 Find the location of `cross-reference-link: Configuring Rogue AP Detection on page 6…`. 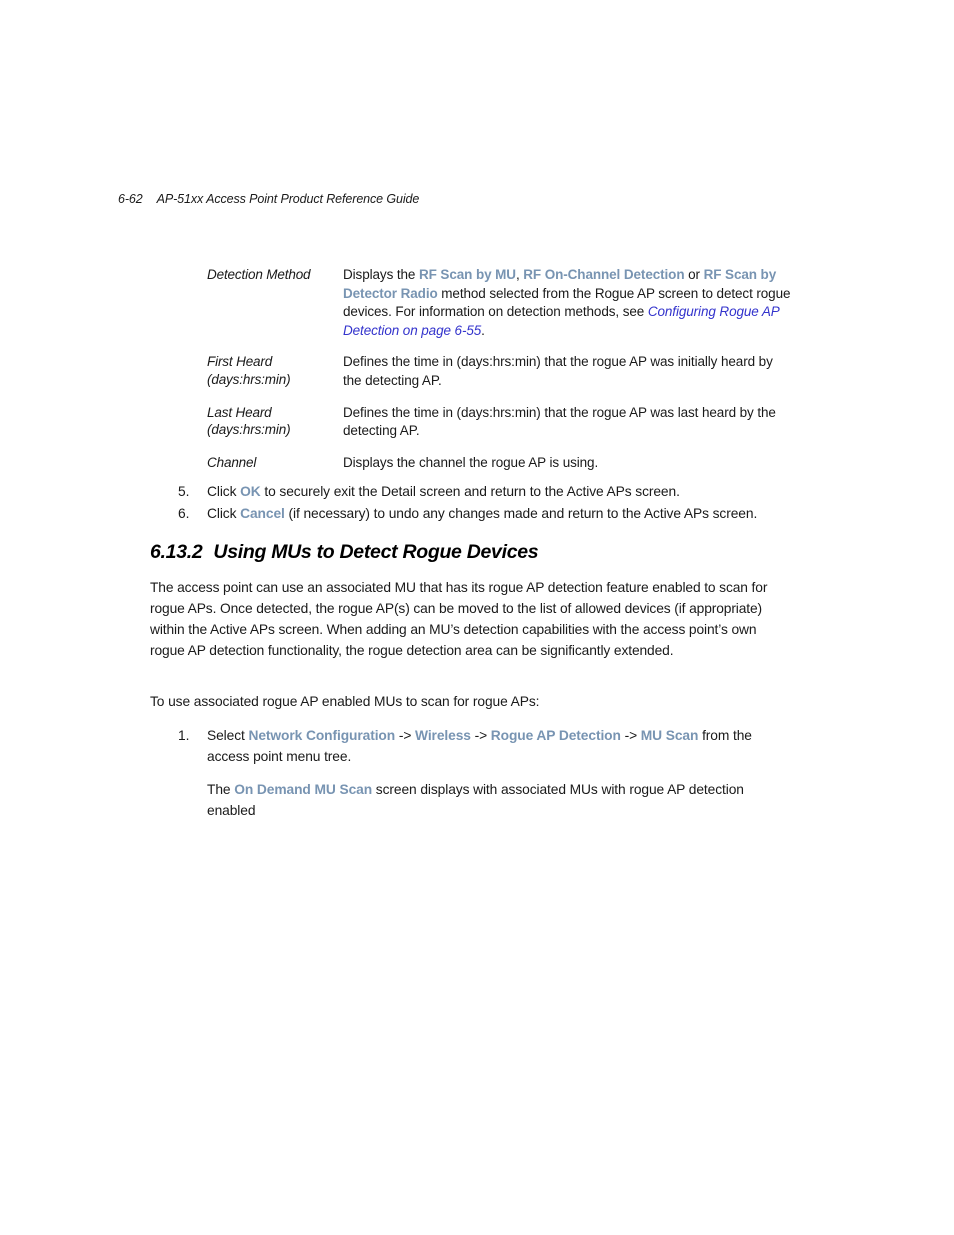

cross-reference-link: Configuring Rogue AP Detection on page 6… is located at coordinates (561, 321).